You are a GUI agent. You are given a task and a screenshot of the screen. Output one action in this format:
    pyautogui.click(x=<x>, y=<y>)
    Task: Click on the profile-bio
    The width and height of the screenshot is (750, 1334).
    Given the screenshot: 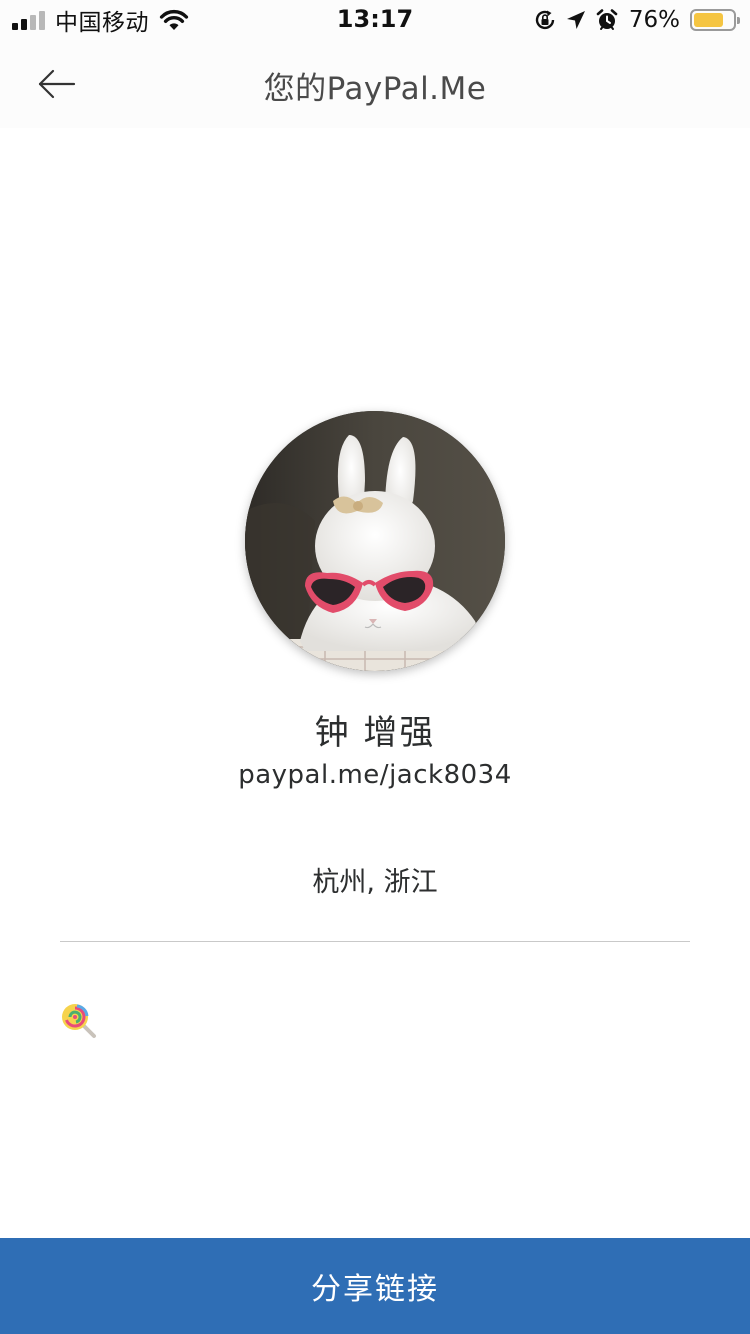 What is the action you would take?
    pyautogui.click(x=80, y=1022)
    